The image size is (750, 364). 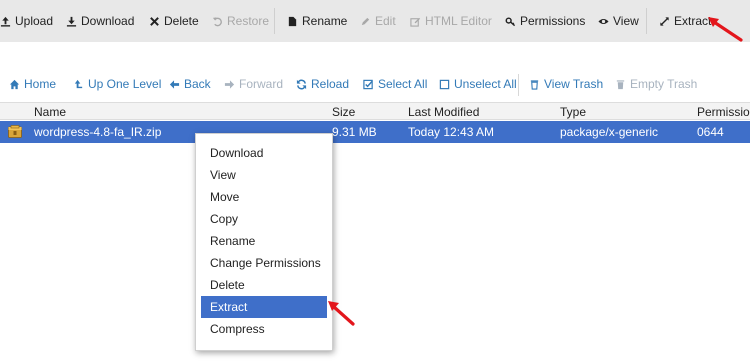 I want to click on back-label: Back, so click(x=197, y=84).